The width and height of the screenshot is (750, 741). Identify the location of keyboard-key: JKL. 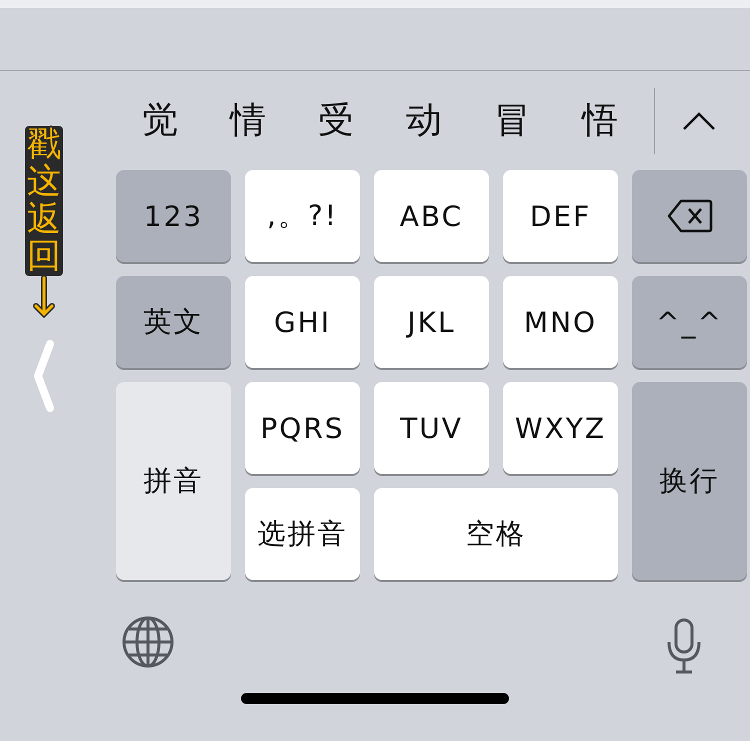
(431, 322).